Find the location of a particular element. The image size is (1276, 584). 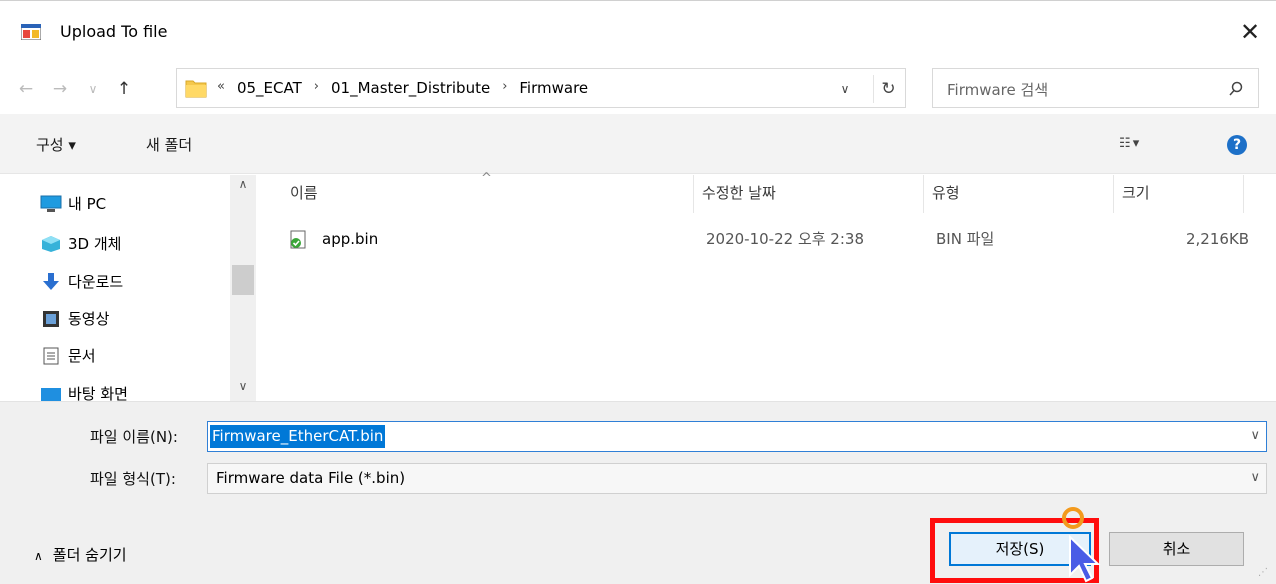

up-button: ↑ is located at coordinates (124, 89).